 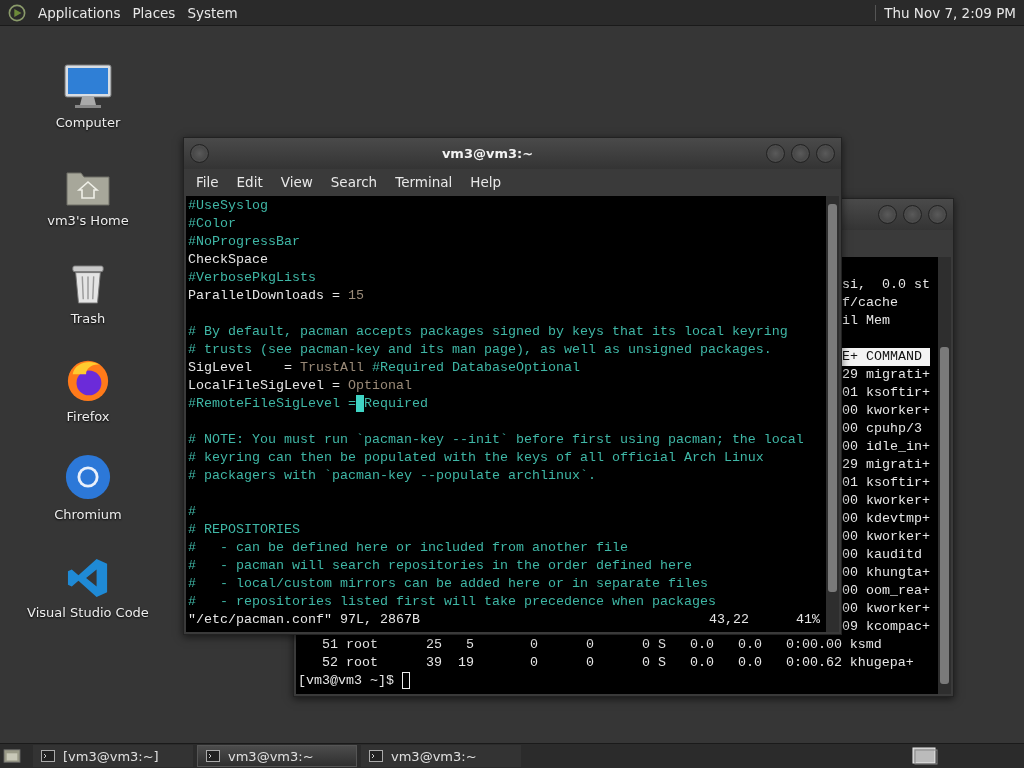 I want to click on panel-menu: Places, so click(x=154, y=12).